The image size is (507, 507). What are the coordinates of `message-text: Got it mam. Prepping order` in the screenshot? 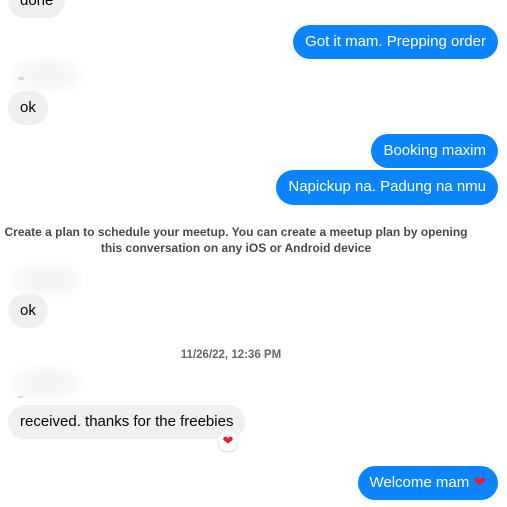 It's located at (395, 41).